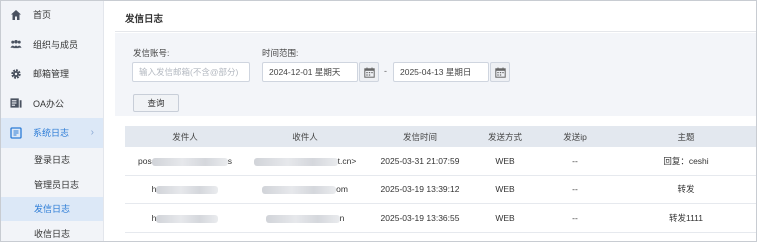  I want to click on subject-cell: 转发1111, so click(686, 217).